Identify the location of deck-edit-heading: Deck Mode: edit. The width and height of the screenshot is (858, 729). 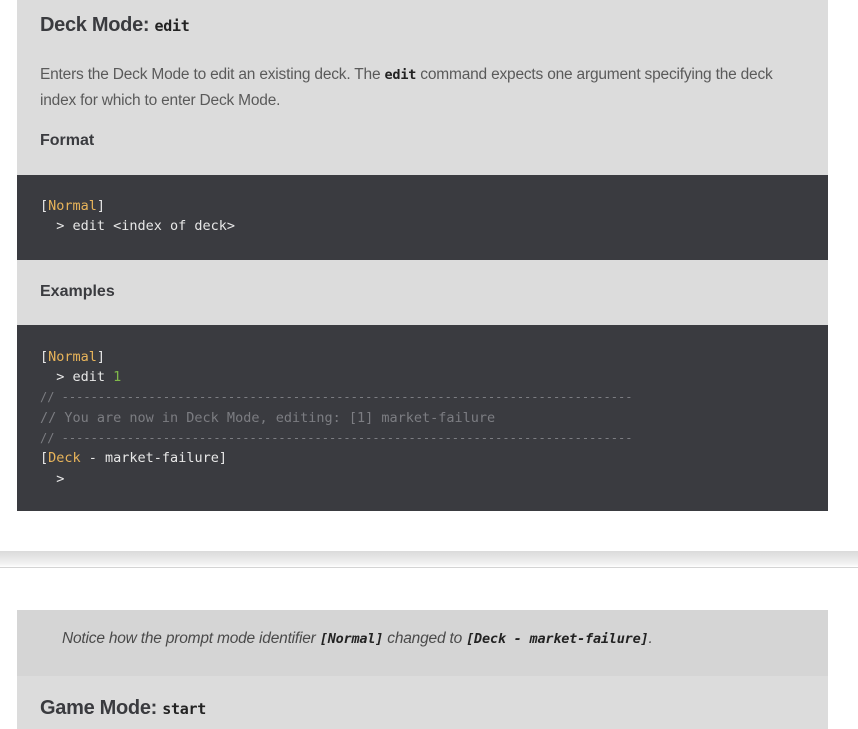
(115, 25).